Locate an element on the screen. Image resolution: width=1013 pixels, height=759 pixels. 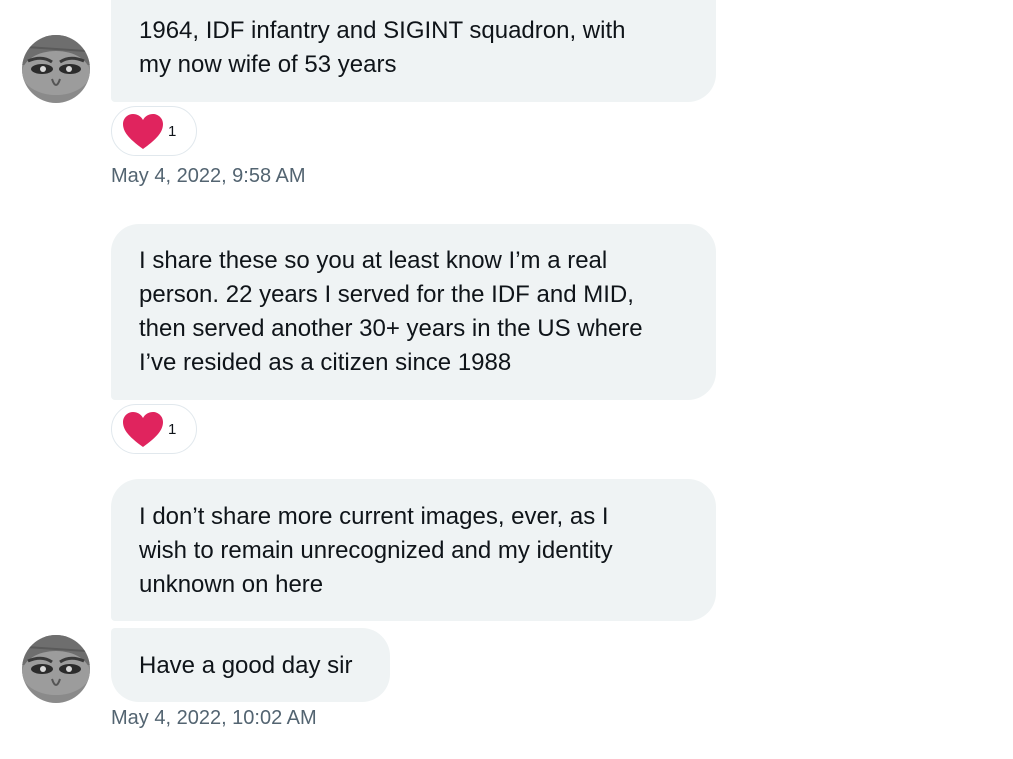
message-line: my now wife of 53 years is located at coordinates (268, 64).